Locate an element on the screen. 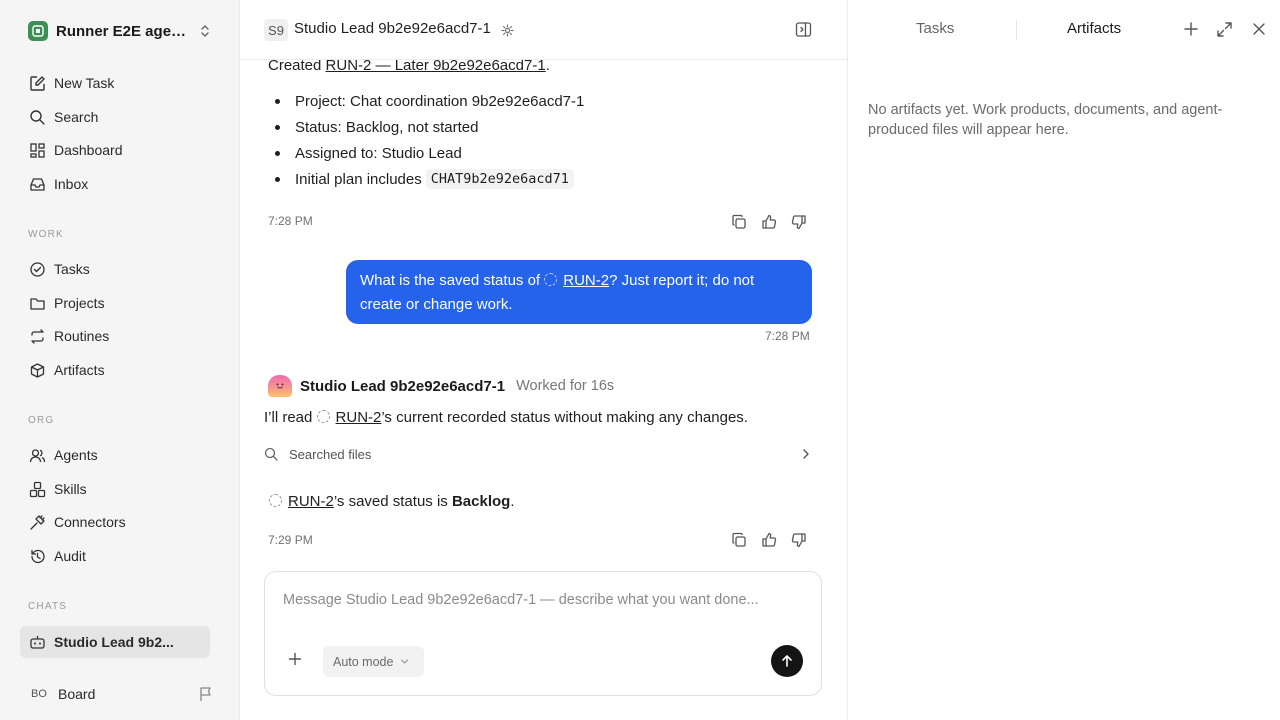 The height and width of the screenshot is (720, 1280). nav-label: Artifacts is located at coordinates (79, 370).